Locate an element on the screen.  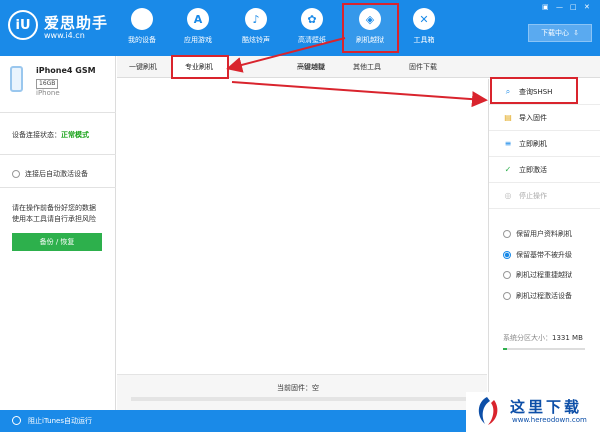
check-circle-icon: ✓ is located at coordinates (508, 169).